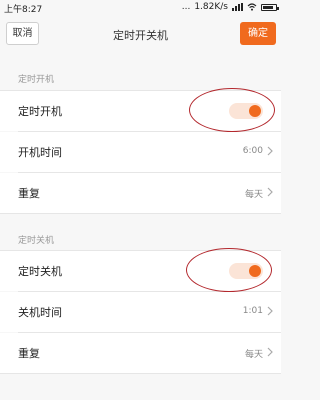  What do you see at coordinates (140, 193) in the screenshot?
I see `power-on-repeat-row: 重复 每天` at bounding box center [140, 193].